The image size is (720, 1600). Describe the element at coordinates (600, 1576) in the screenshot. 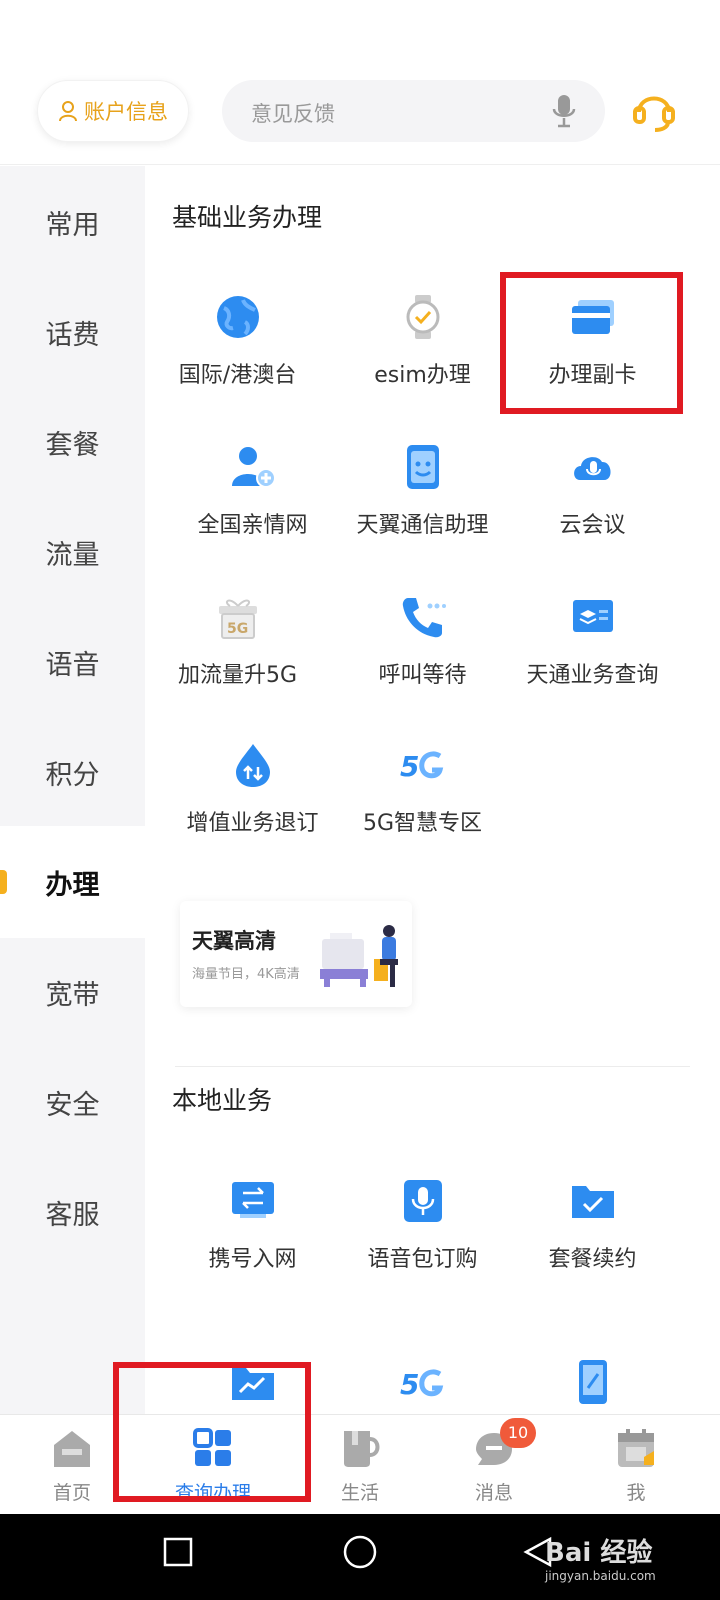

I see `watermark-url: jingyan.baidu.com` at that location.